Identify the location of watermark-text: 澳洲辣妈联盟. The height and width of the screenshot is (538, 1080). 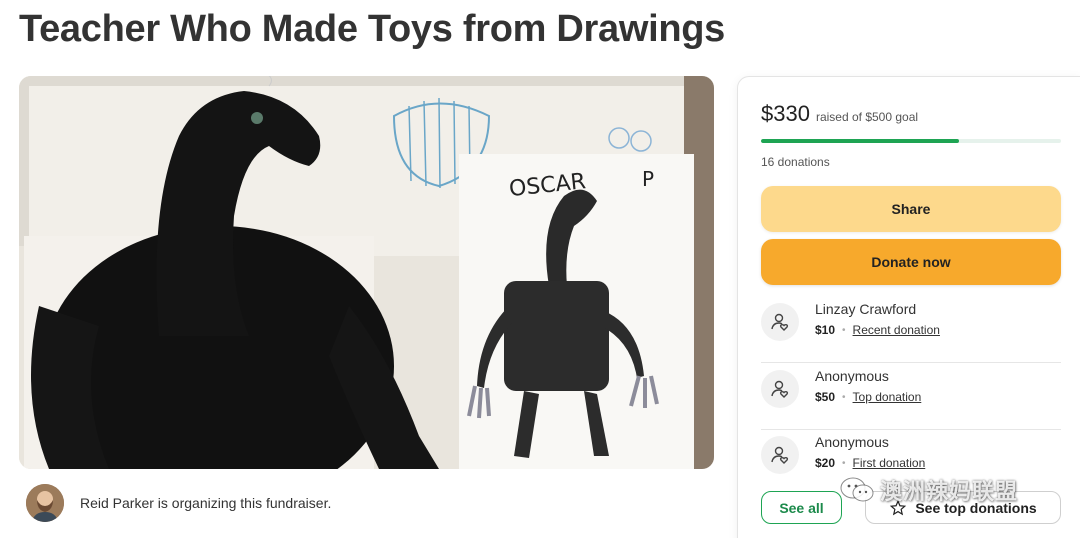
(949, 491).